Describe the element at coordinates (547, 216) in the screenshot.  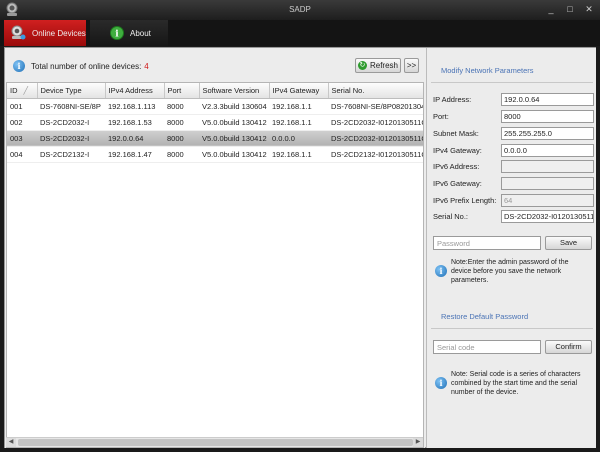
I see `serial-no-input` at that location.